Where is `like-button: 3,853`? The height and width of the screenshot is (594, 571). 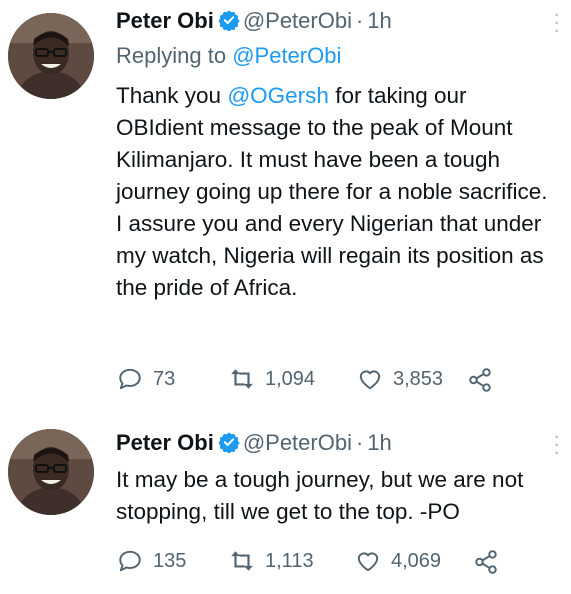 like-button: 3,853 is located at coordinates (400, 379).